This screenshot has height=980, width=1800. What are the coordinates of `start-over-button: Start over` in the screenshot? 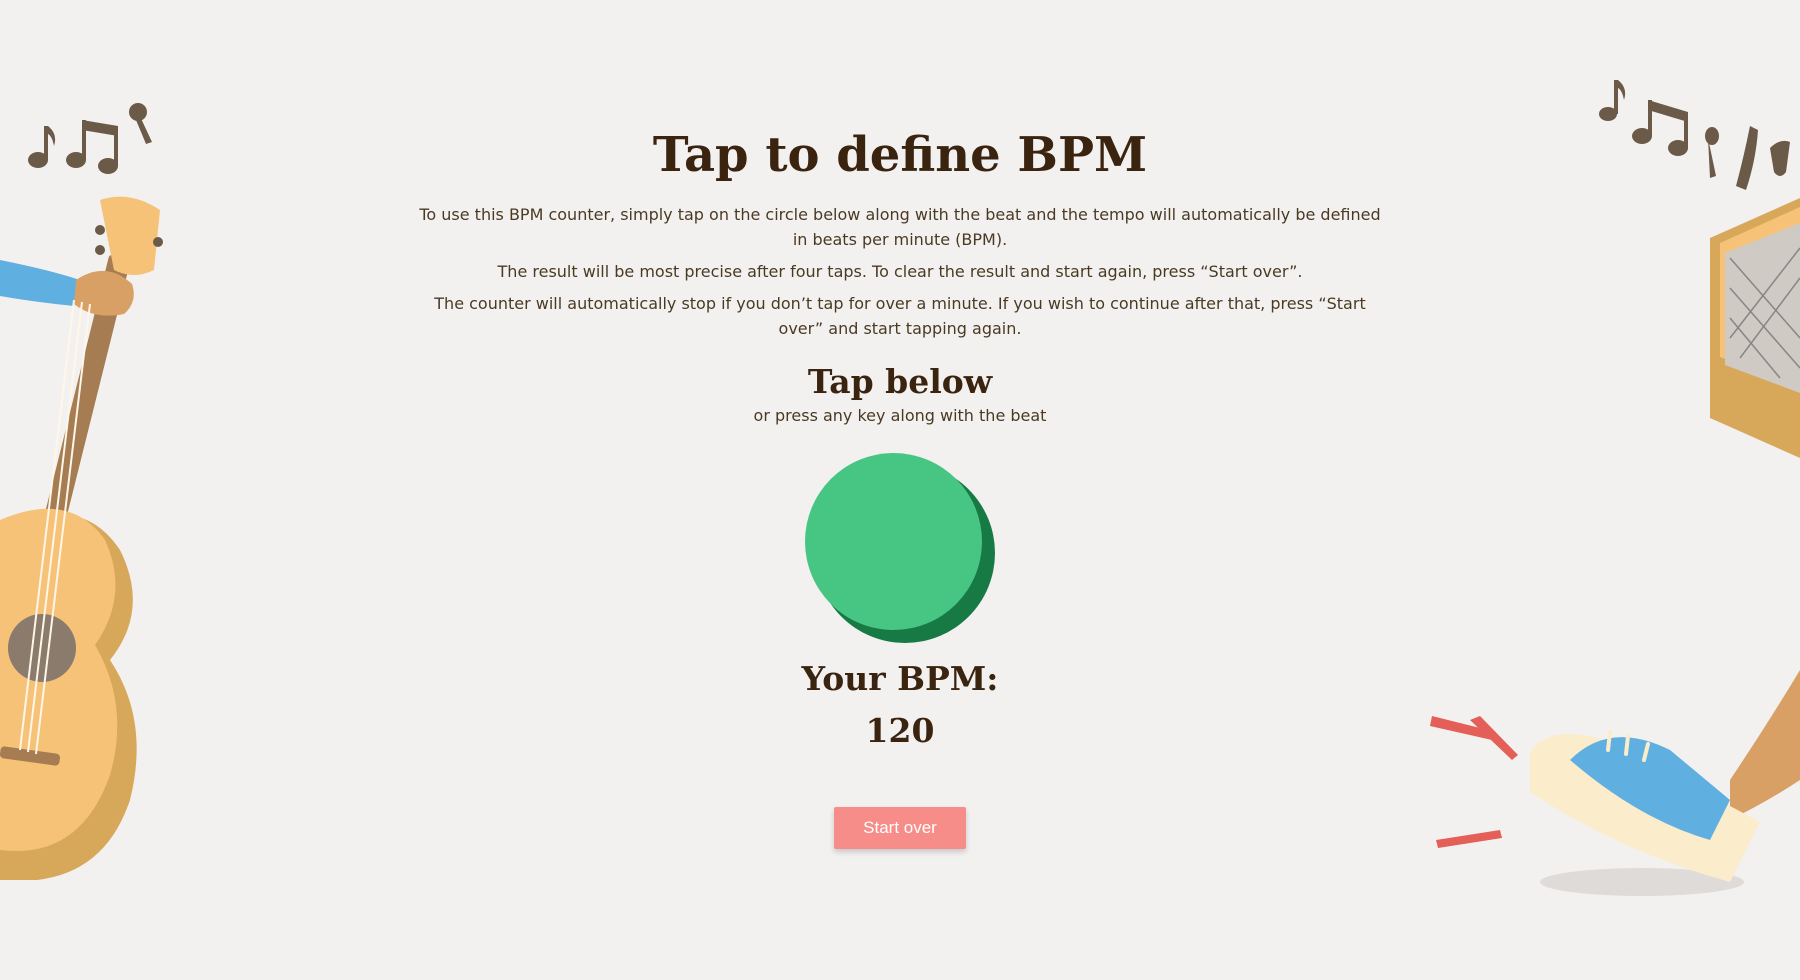 It's located at (900, 828).